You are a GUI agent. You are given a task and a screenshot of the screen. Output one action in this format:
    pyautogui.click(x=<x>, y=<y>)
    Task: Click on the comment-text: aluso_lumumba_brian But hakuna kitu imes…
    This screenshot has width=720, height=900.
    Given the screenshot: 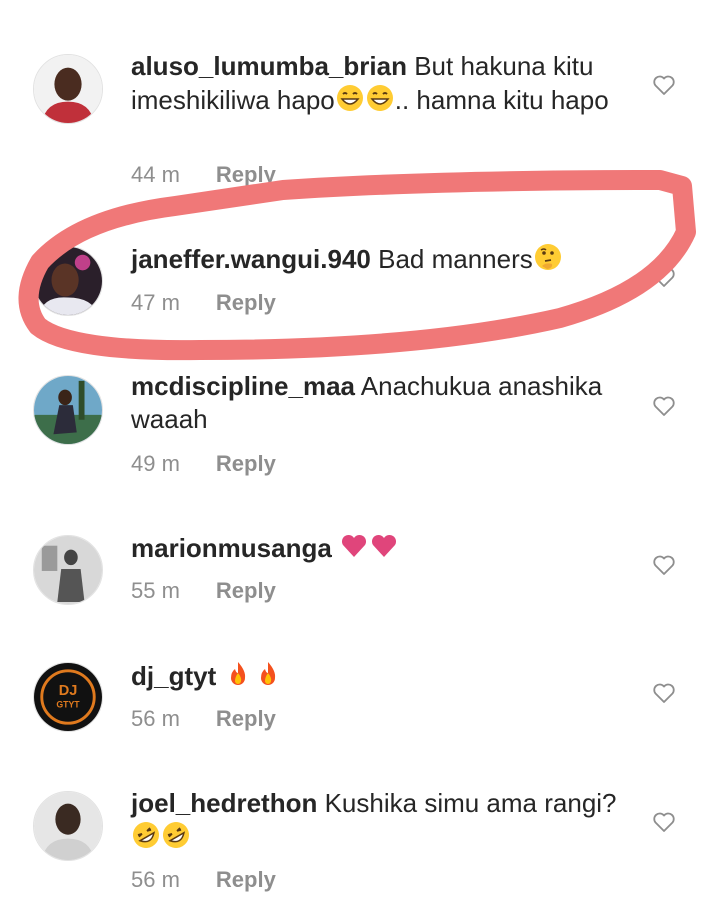 What is the action you would take?
    pyautogui.click(x=381, y=85)
    